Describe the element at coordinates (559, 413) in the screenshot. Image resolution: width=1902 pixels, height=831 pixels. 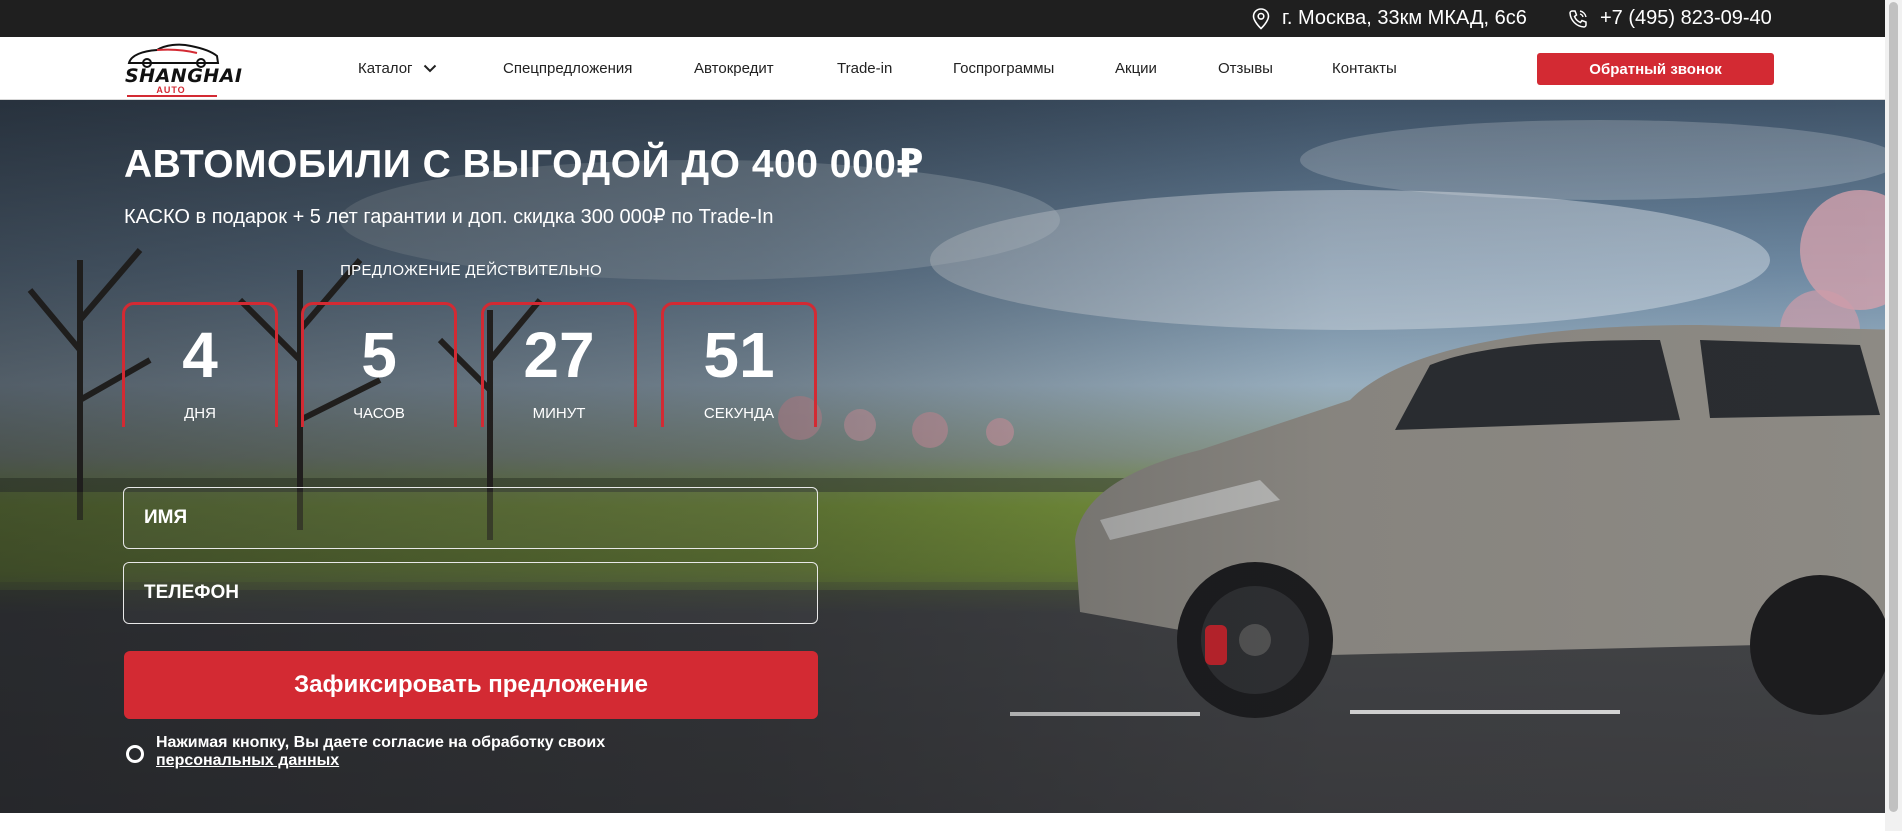
I see `countdown-unit: МИНУТ` at that location.